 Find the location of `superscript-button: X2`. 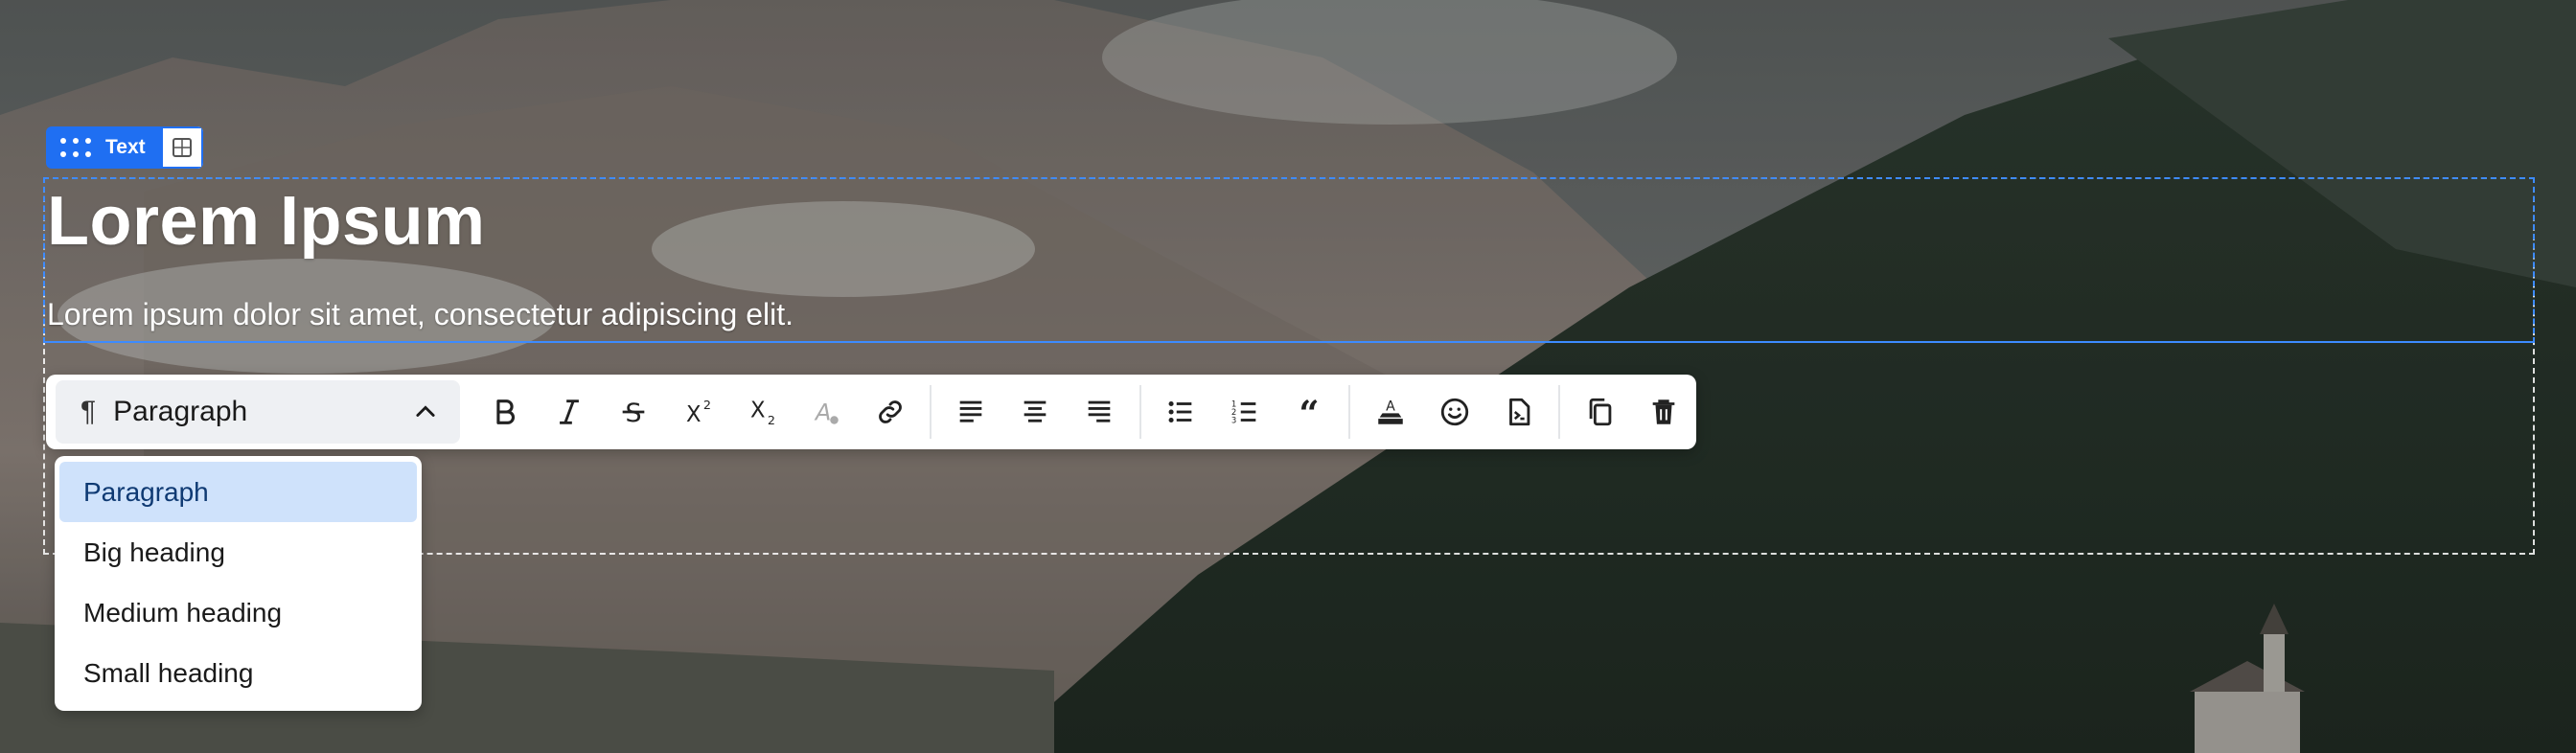

superscript-button: X2 is located at coordinates (697, 412).